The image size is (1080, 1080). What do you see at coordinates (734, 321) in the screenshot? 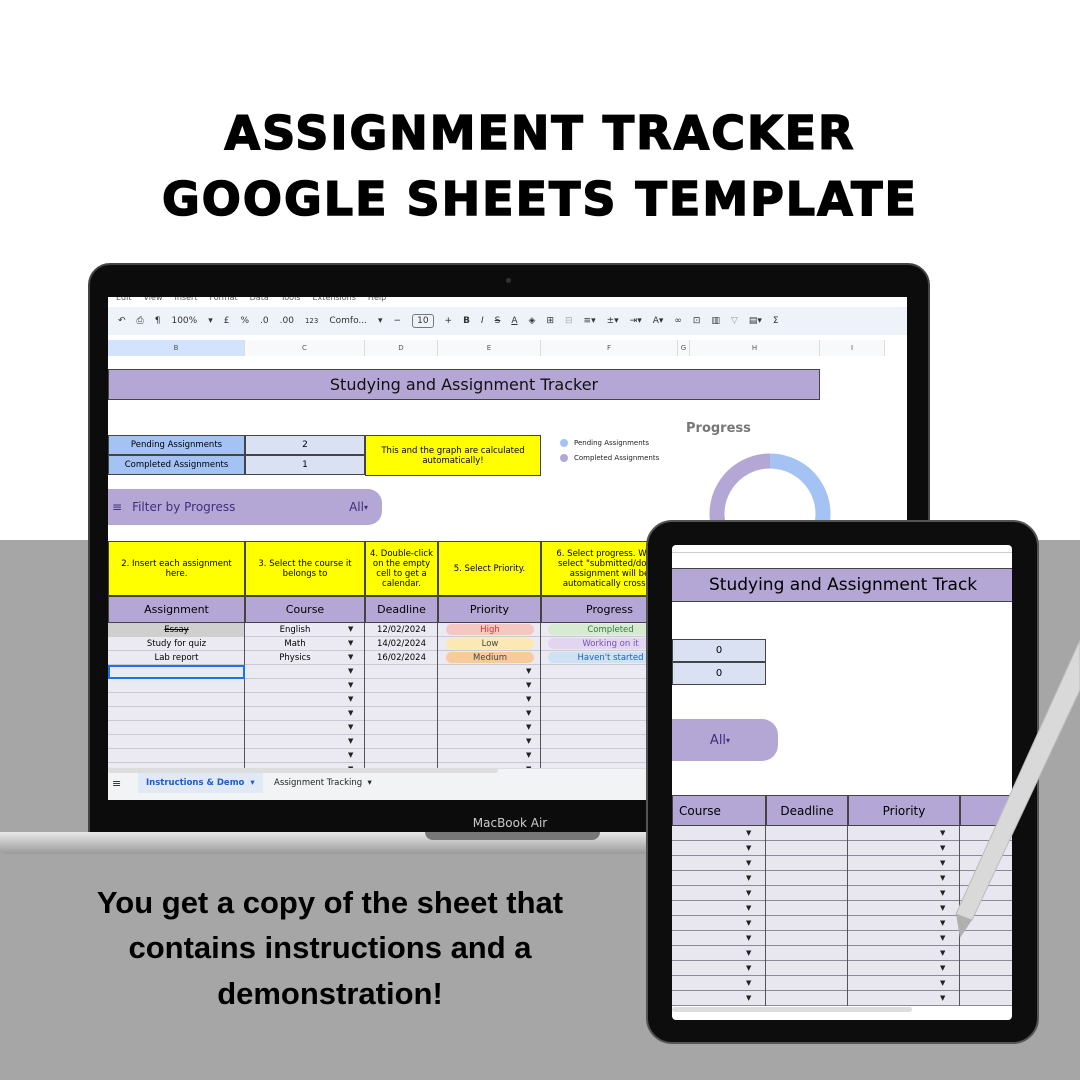
I see `filter-icon: ▽` at bounding box center [734, 321].